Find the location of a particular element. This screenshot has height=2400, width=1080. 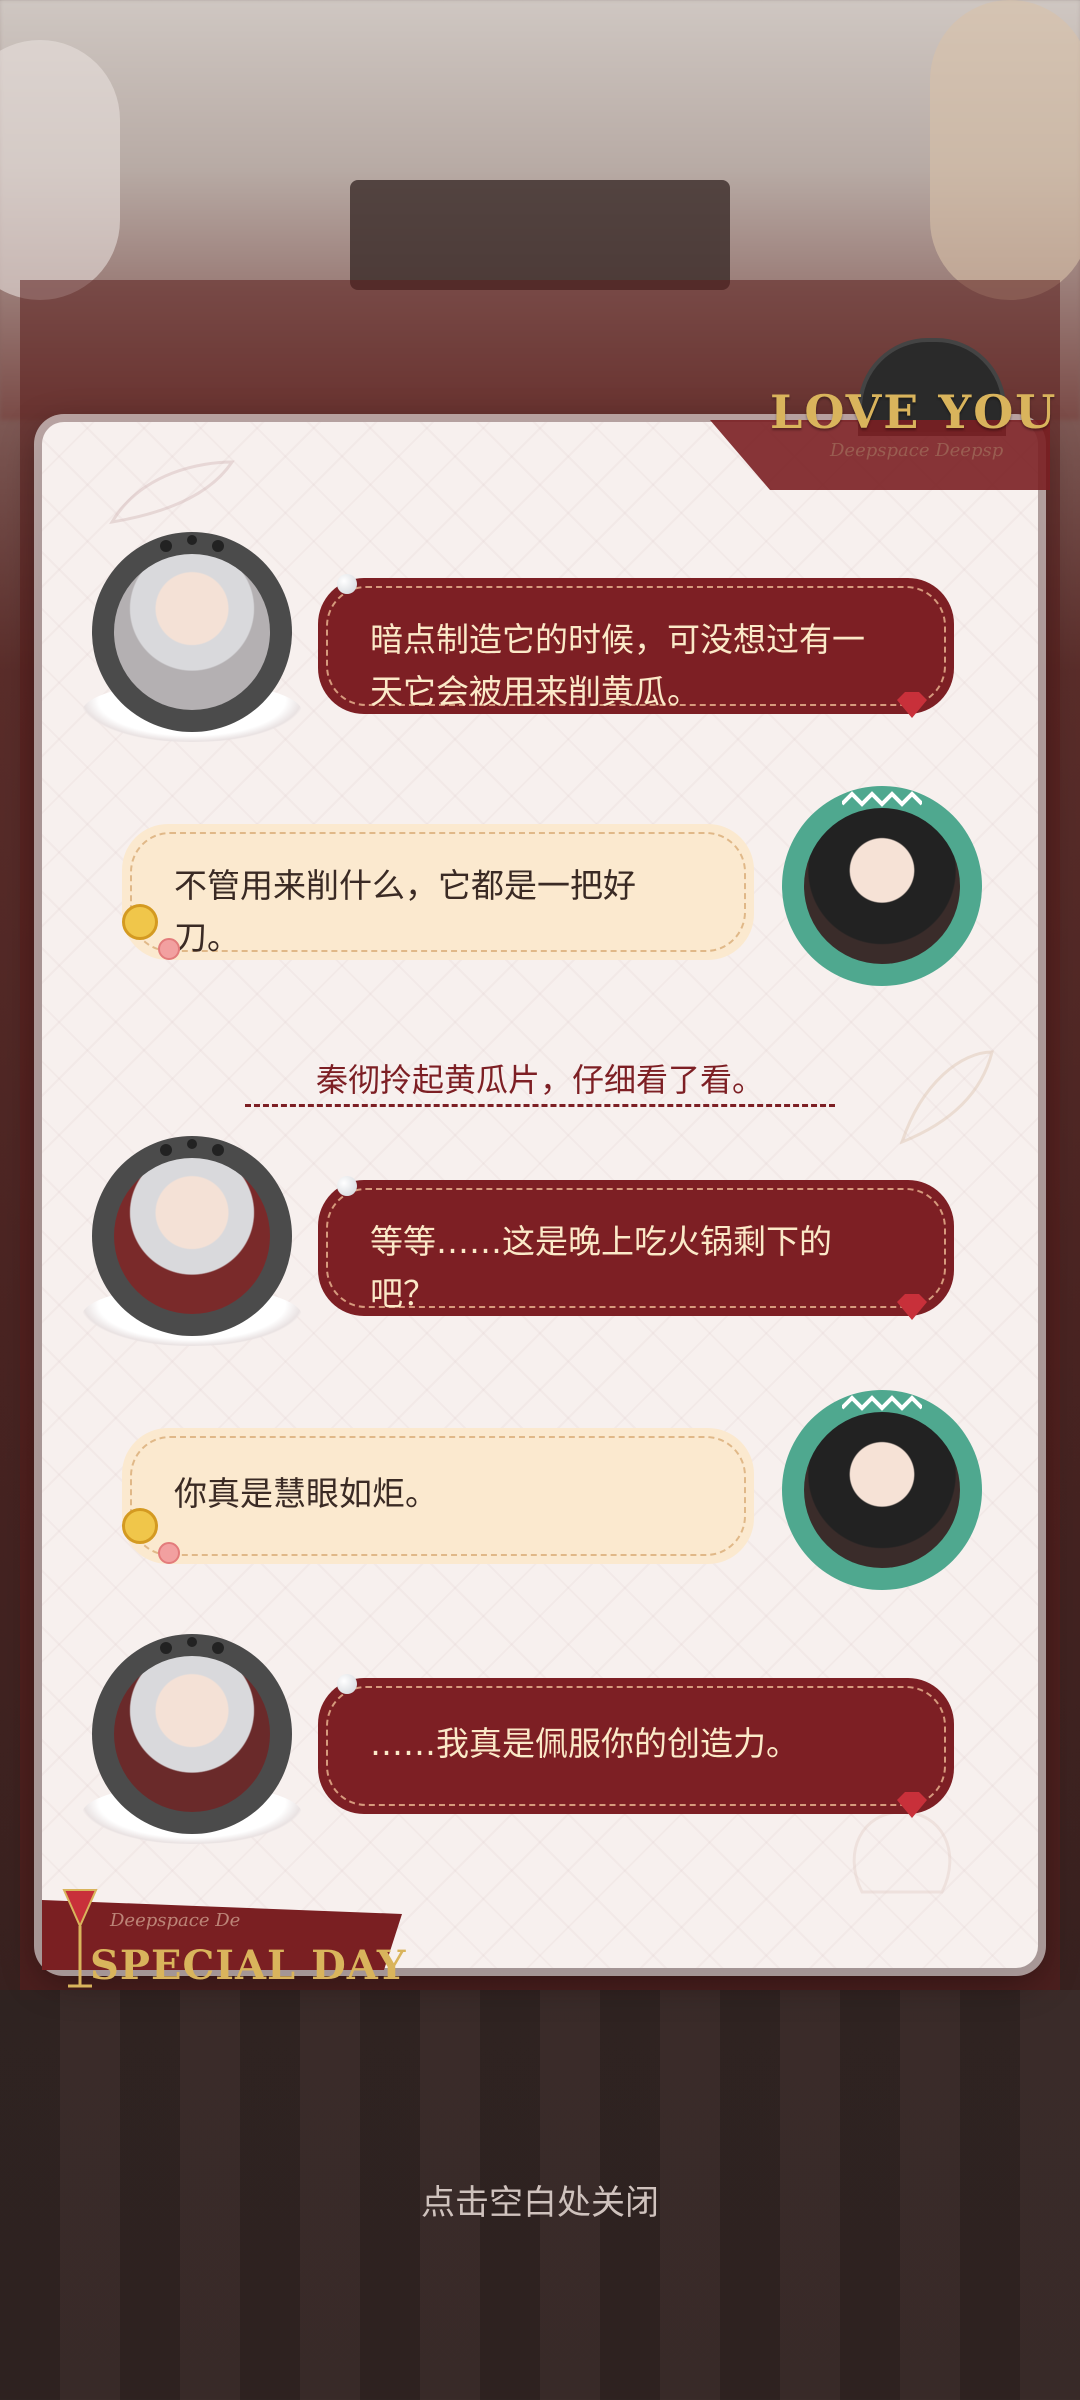

message-text: 不管用来削什么，它都是一把好 刀。 is located at coordinates (405, 911).